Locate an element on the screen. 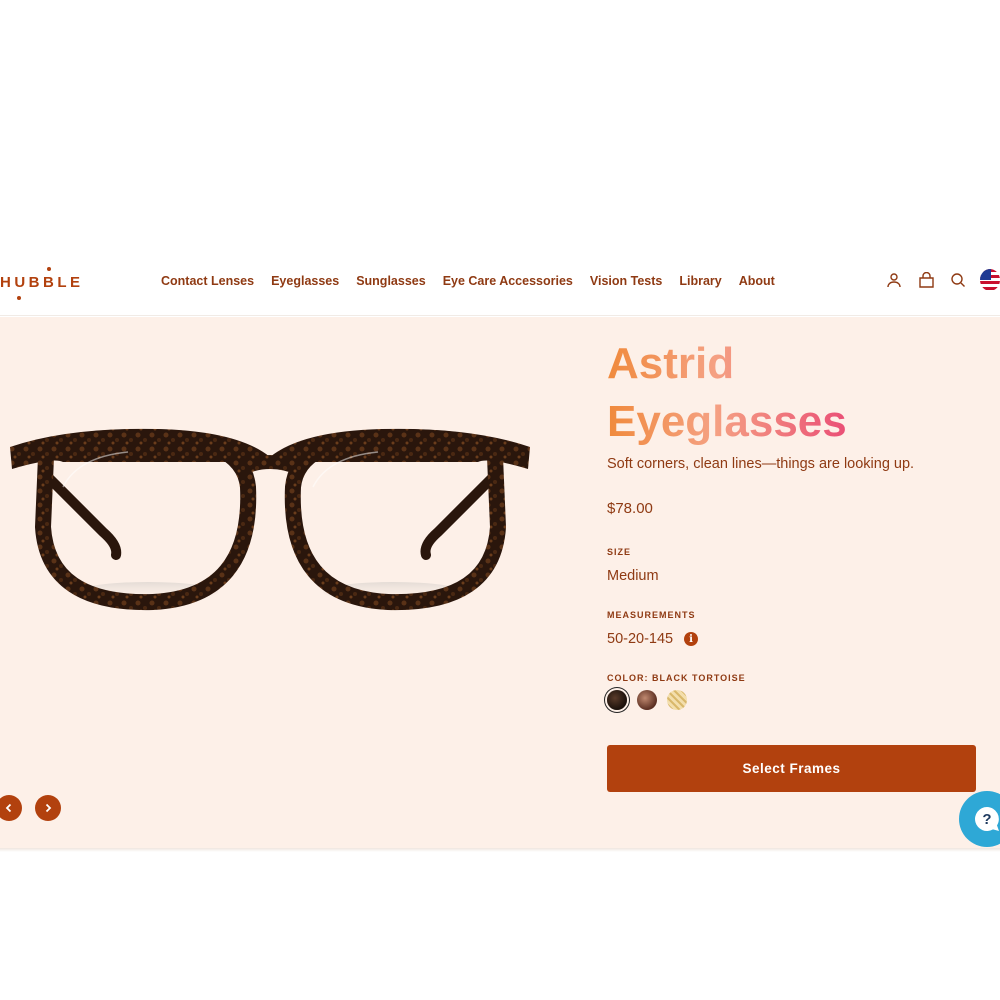 The height and width of the screenshot is (1000, 1000). hero-divider is located at coordinates (500, 850).